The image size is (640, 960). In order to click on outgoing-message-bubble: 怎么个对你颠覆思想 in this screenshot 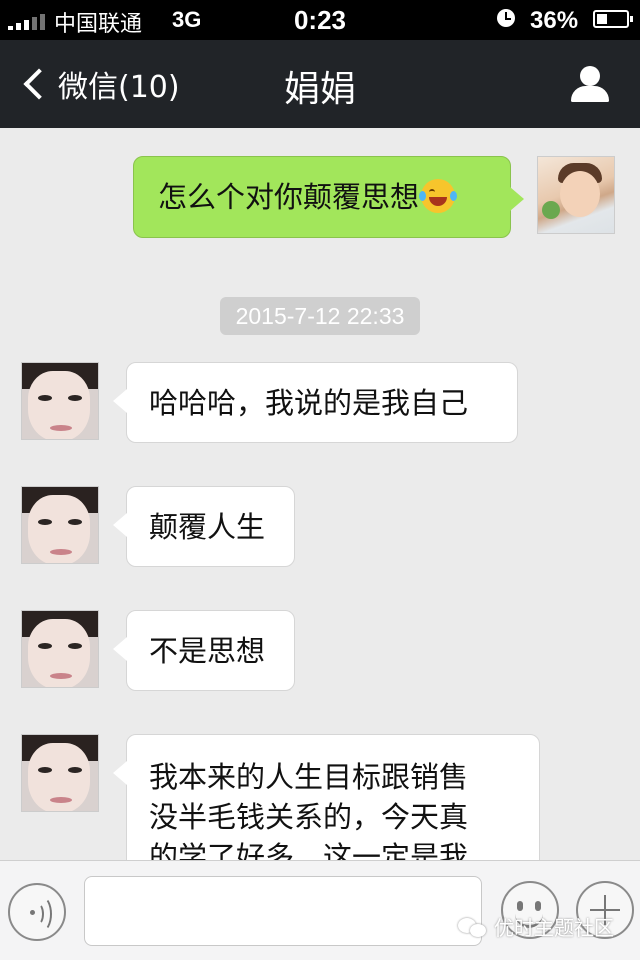, I will do `click(328, 197)`.